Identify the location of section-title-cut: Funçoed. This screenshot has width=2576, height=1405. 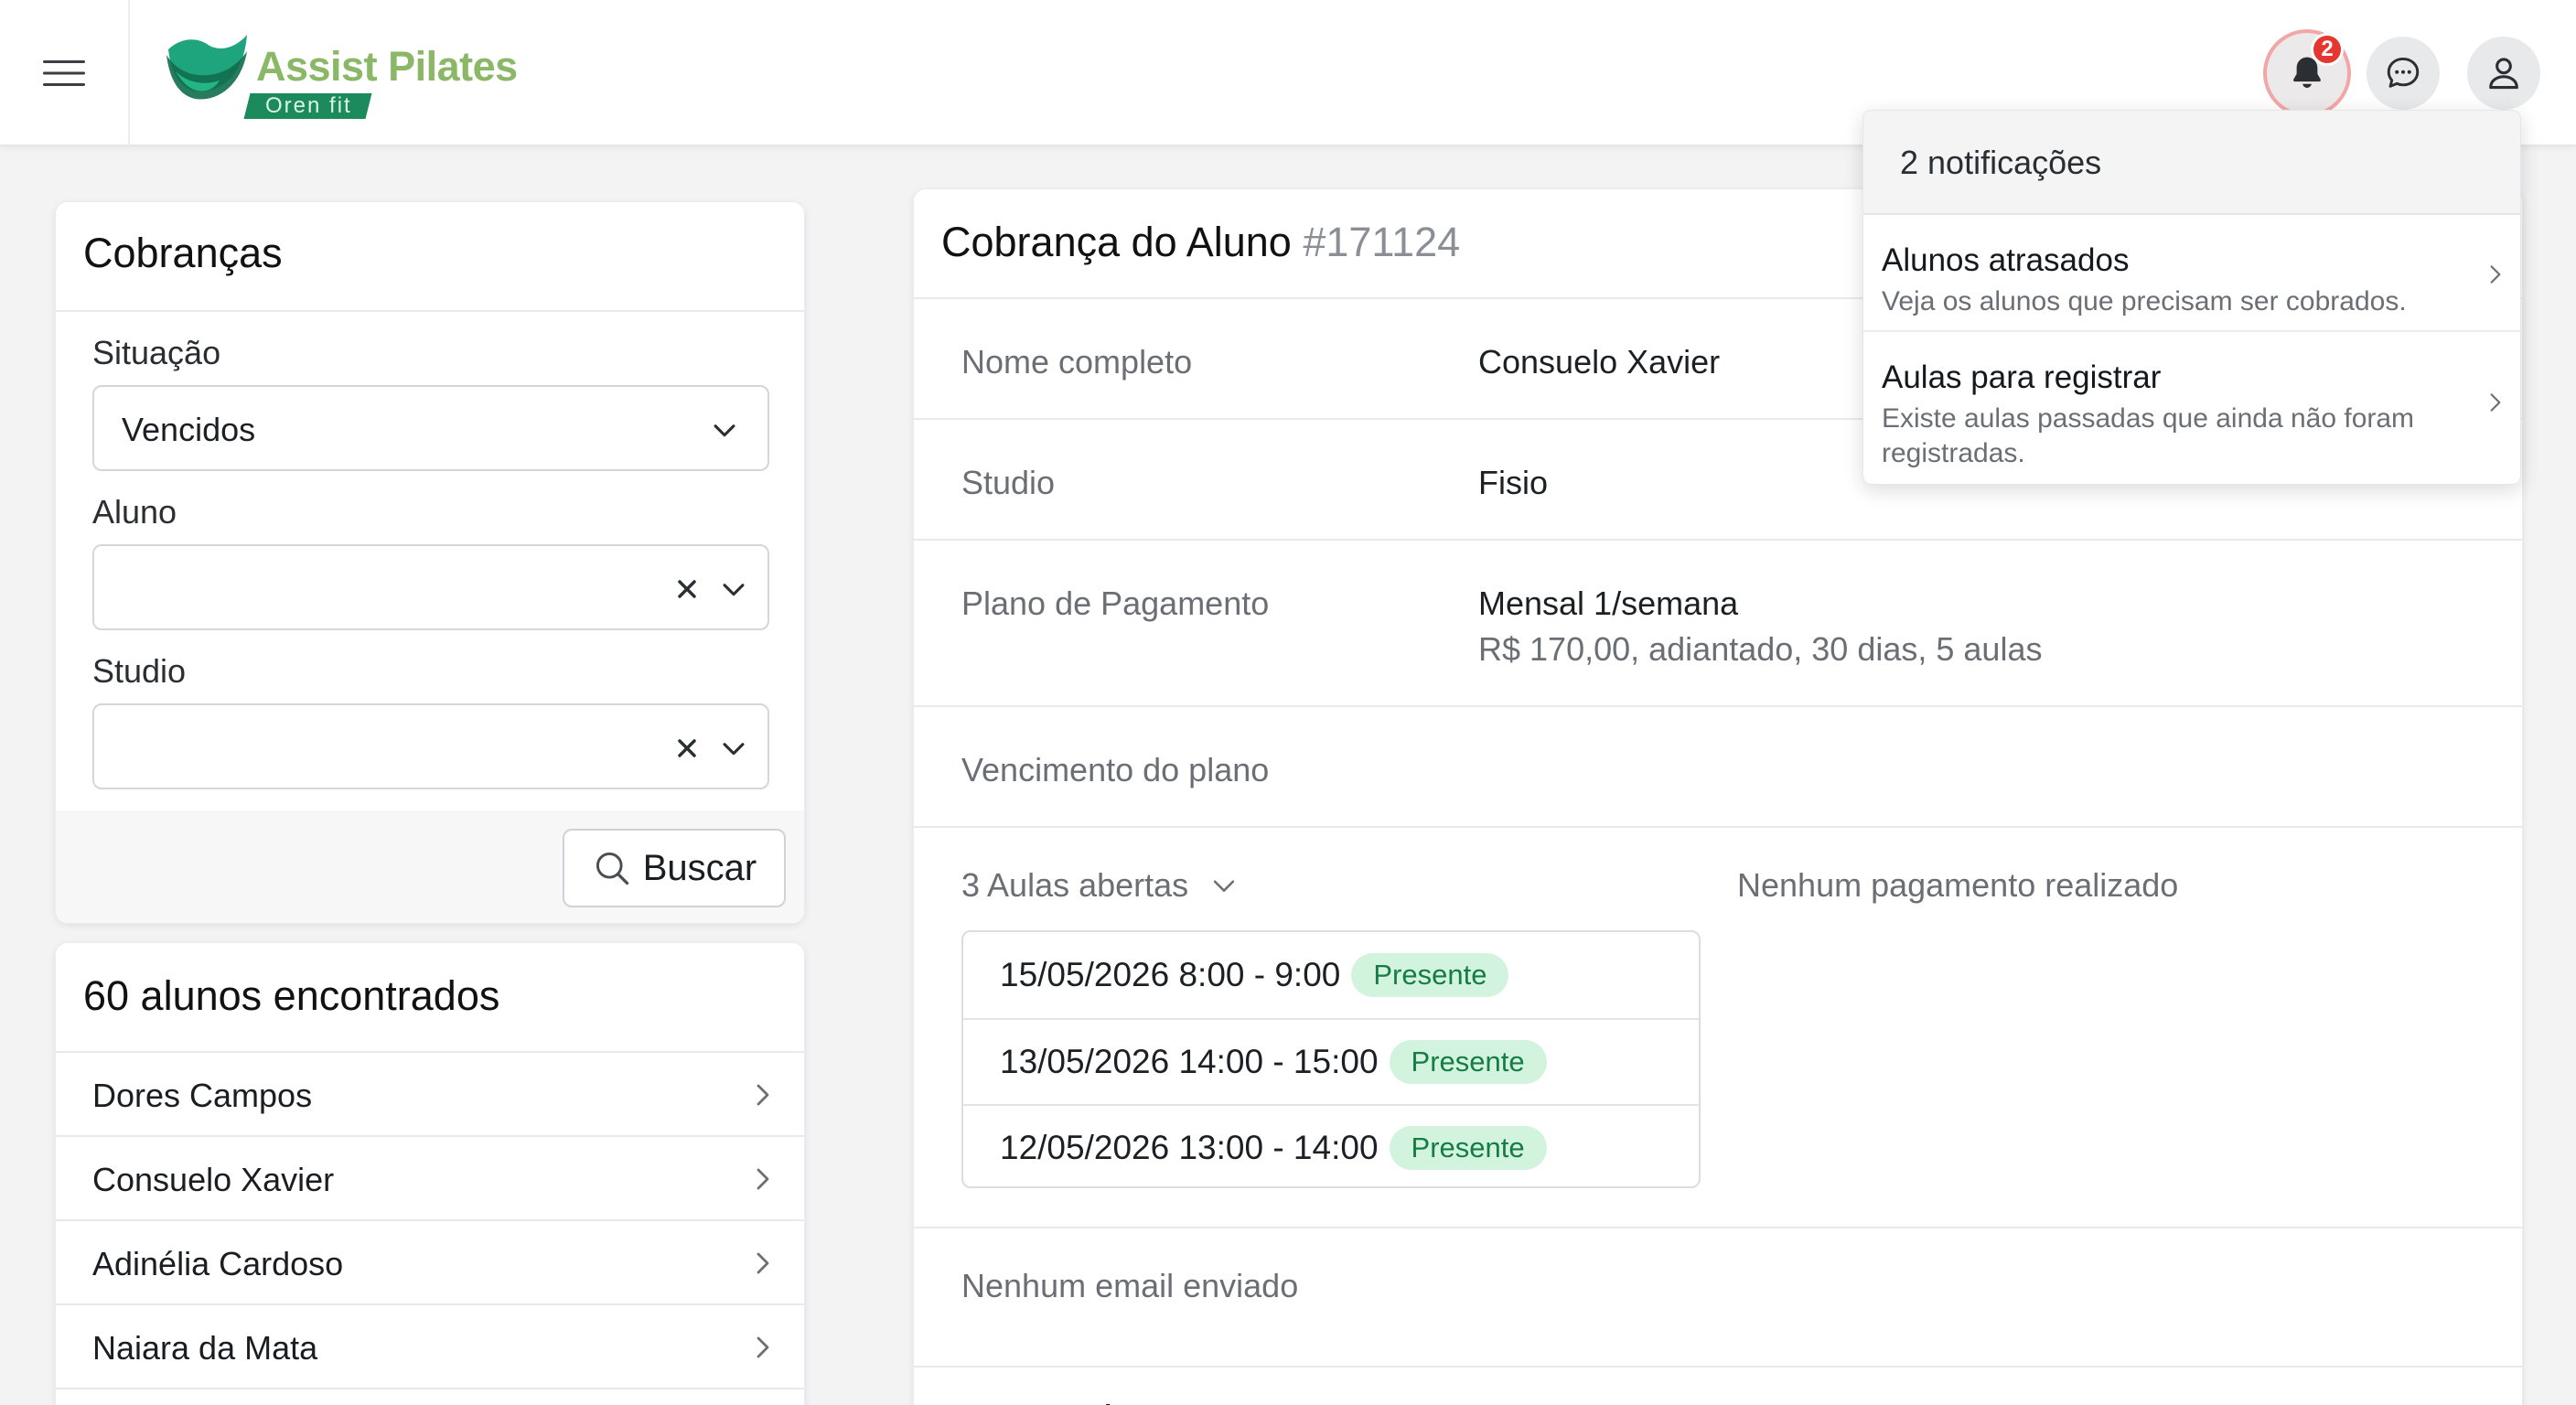
(1032, 1401).